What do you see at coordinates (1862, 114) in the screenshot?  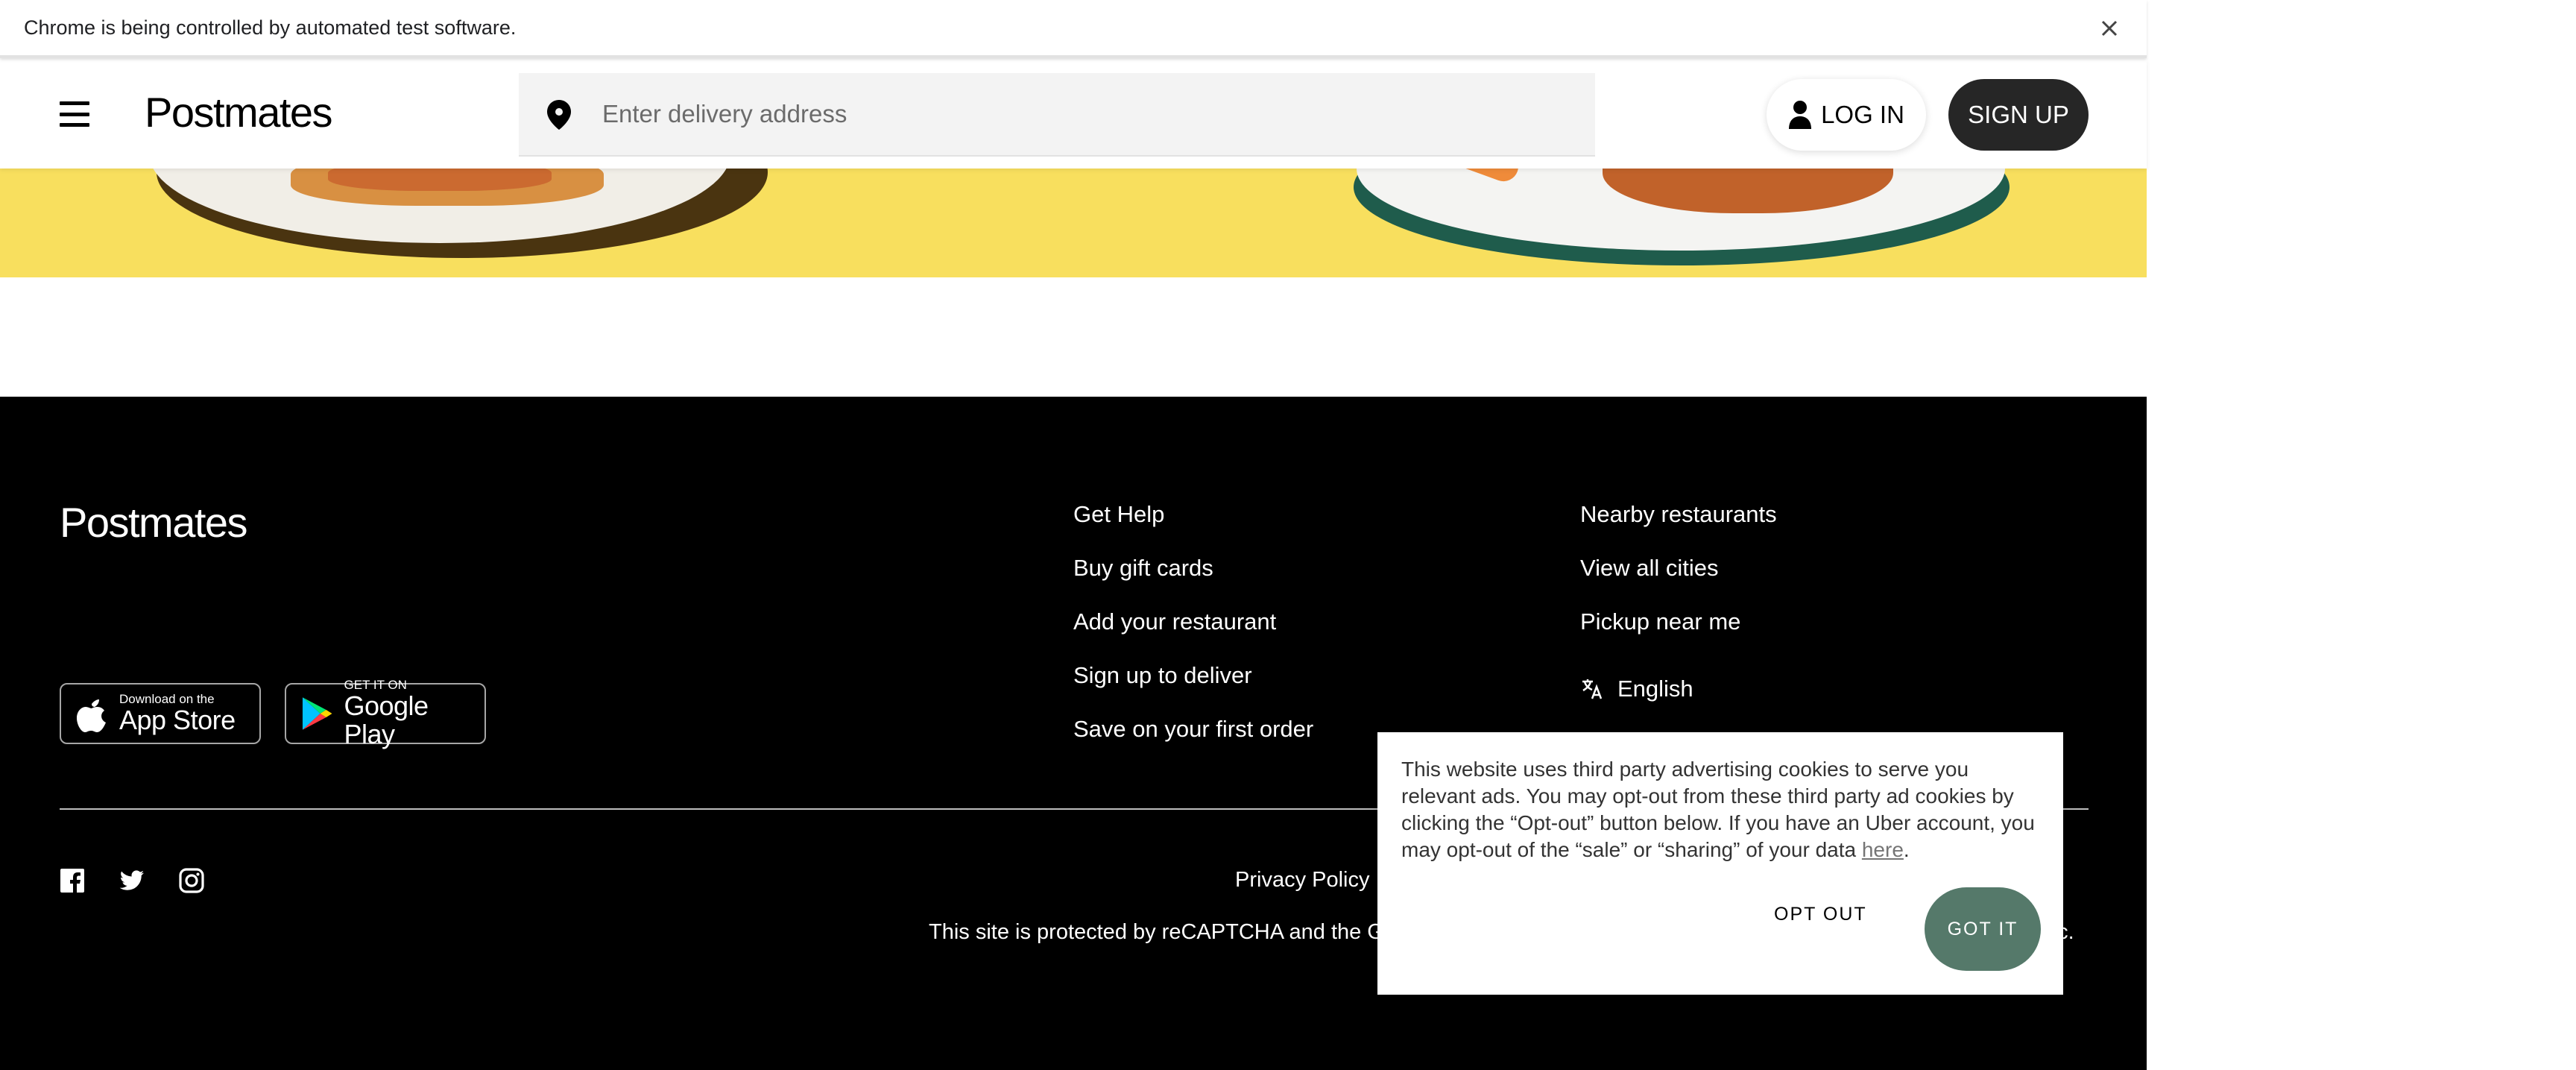 I see `login-label: LOG IN` at bounding box center [1862, 114].